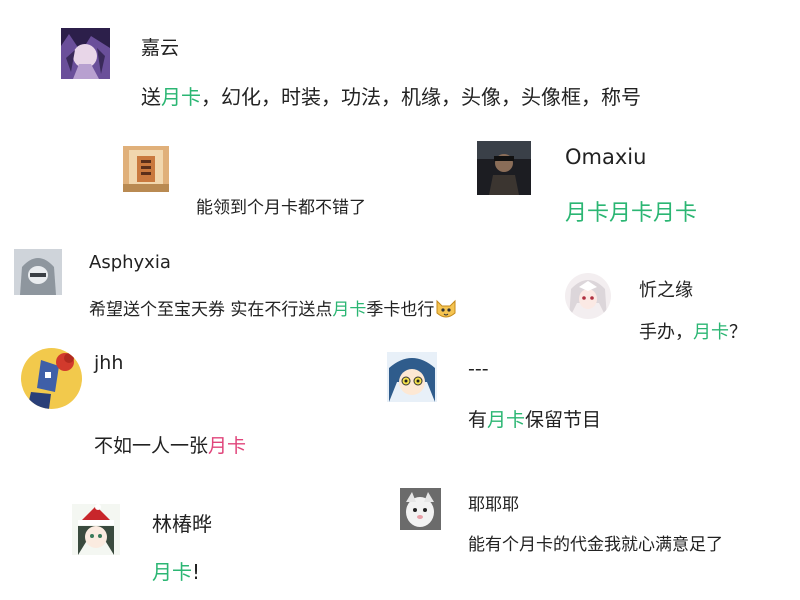 The height and width of the screenshot is (600, 800). I want to click on santa-hat-avatar-icon, so click(96, 529).